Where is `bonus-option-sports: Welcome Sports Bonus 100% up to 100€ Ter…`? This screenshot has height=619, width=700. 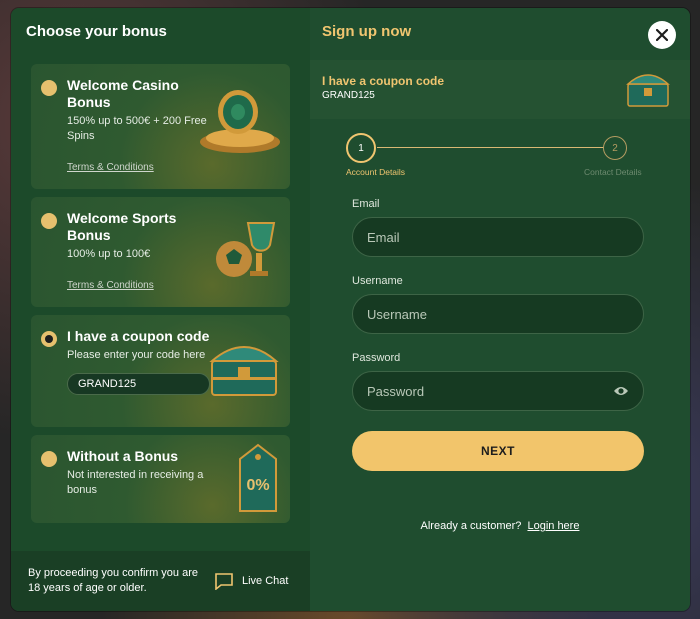
bonus-option-sports: Welcome Sports Bonus 100% up to 100€ Ter… is located at coordinates (160, 252).